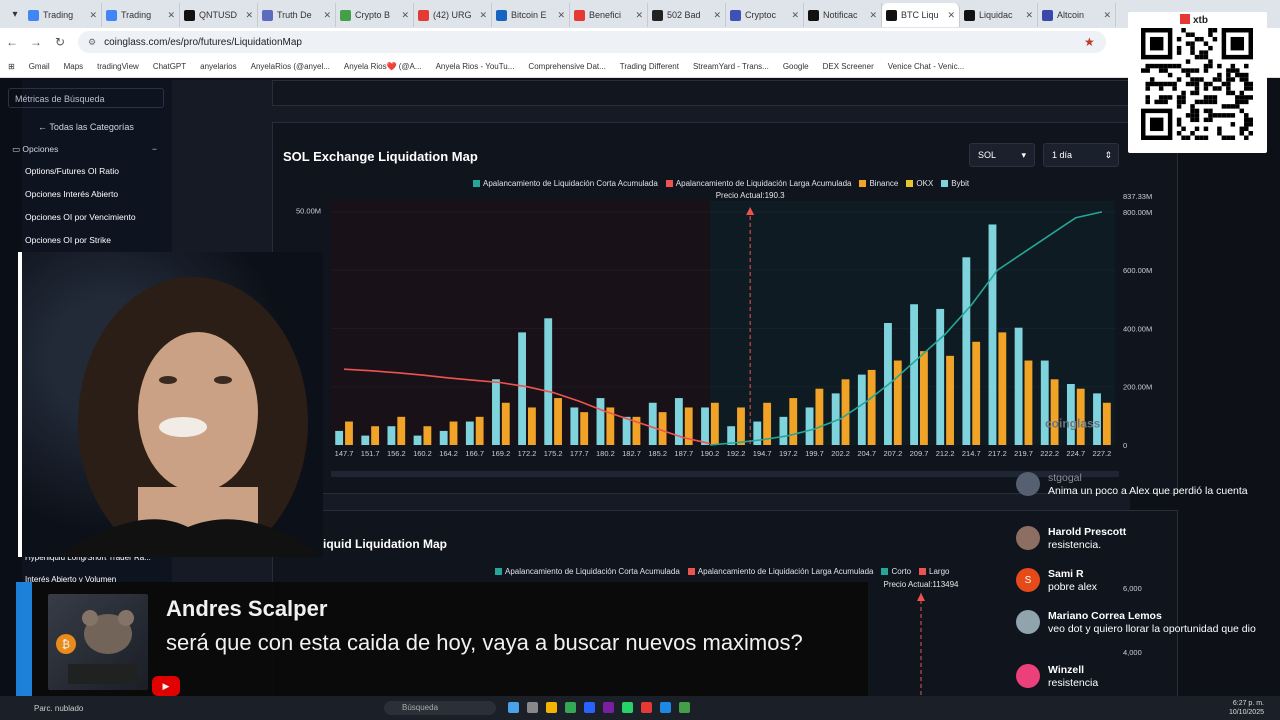  What do you see at coordinates (68, 240) in the screenshot?
I see `sidebar-item-oi-strike: Opciones OI por Strike` at bounding box center [68, 240].